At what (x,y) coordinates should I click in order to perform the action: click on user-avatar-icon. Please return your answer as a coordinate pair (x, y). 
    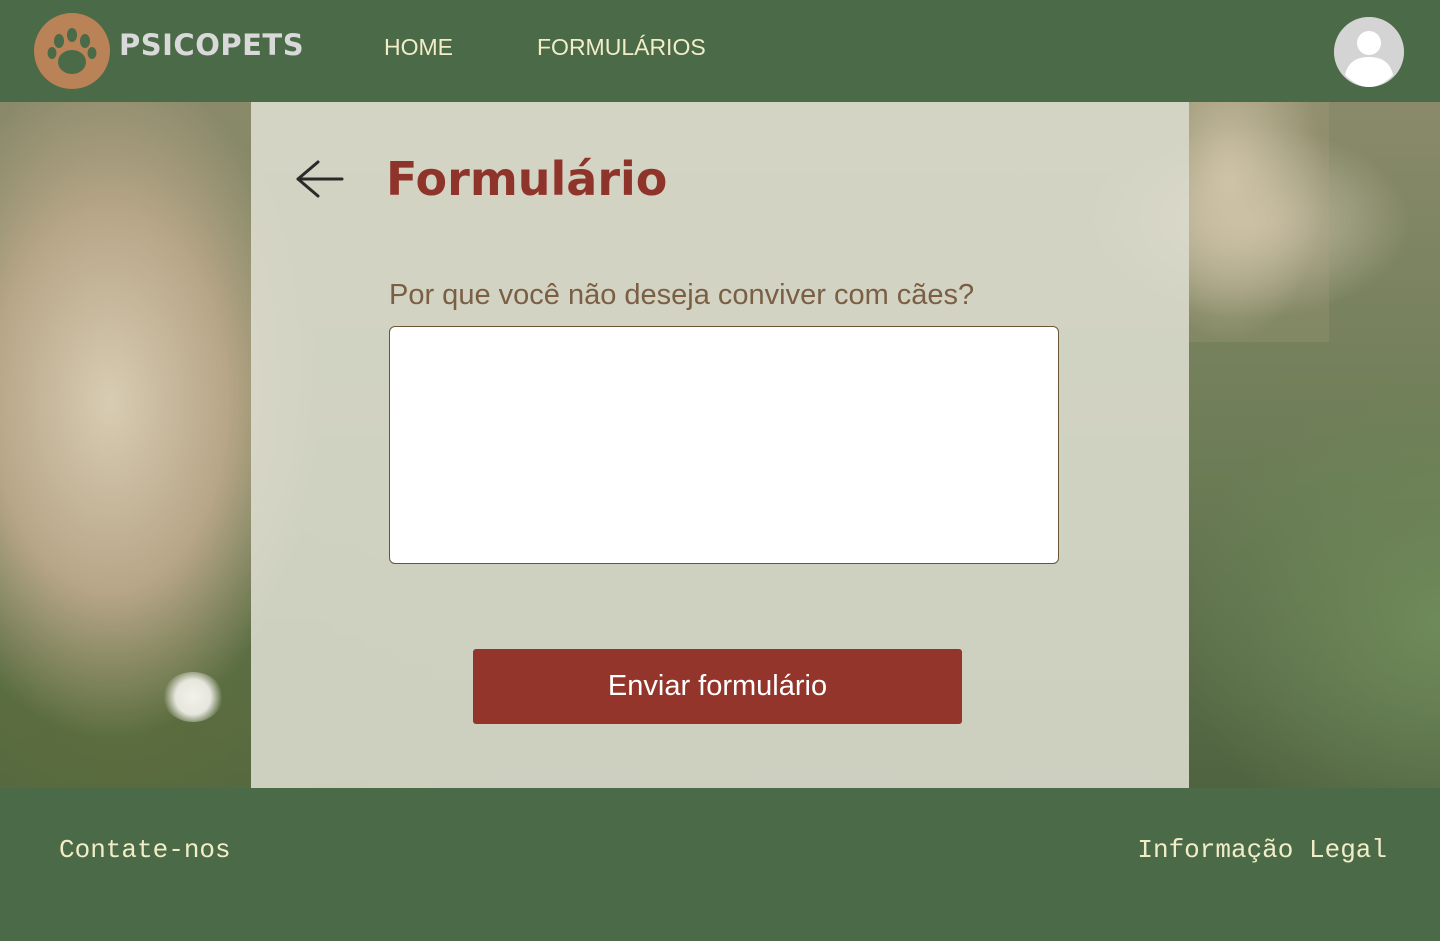
    Looking at the image, I should click on (1369, 52).